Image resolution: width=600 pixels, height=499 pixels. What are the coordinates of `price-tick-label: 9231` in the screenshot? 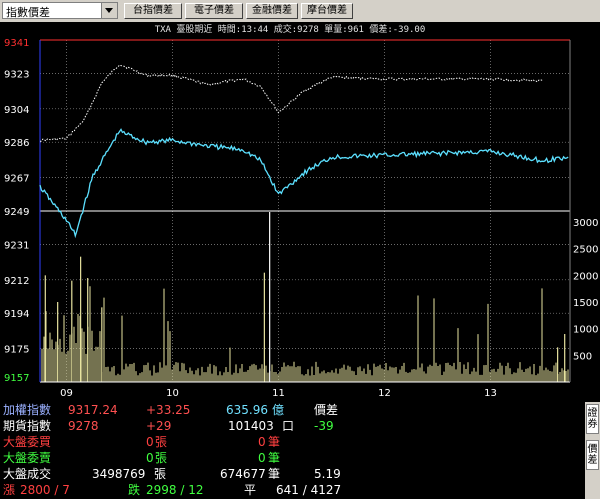 It's located at (16, 245).